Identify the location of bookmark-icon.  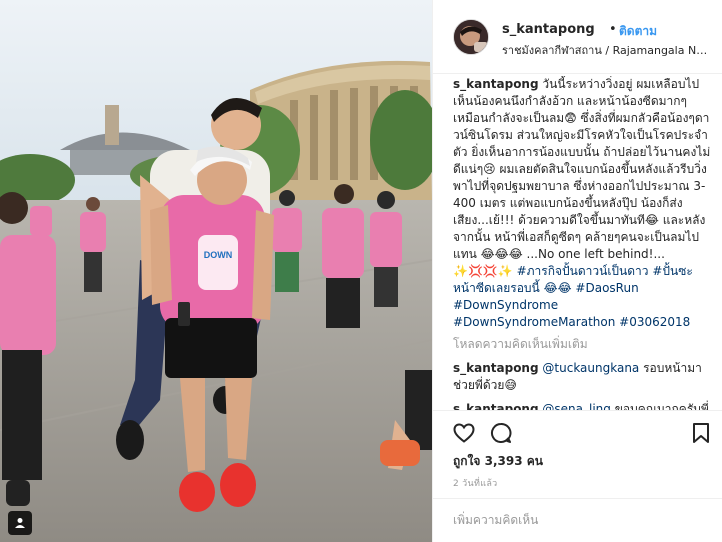
(701, 433).